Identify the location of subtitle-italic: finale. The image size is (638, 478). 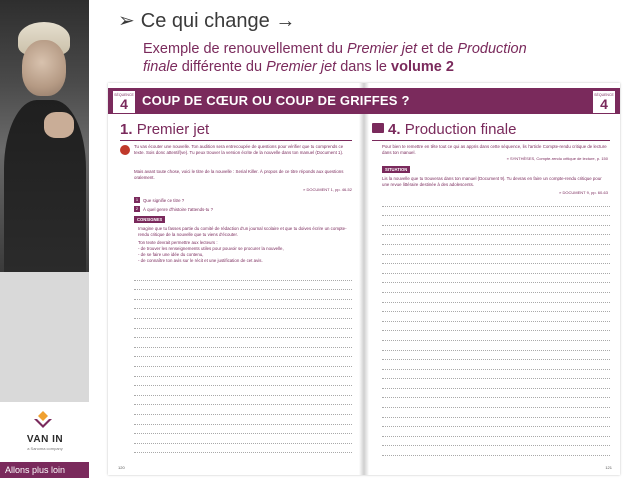
(160, 67).